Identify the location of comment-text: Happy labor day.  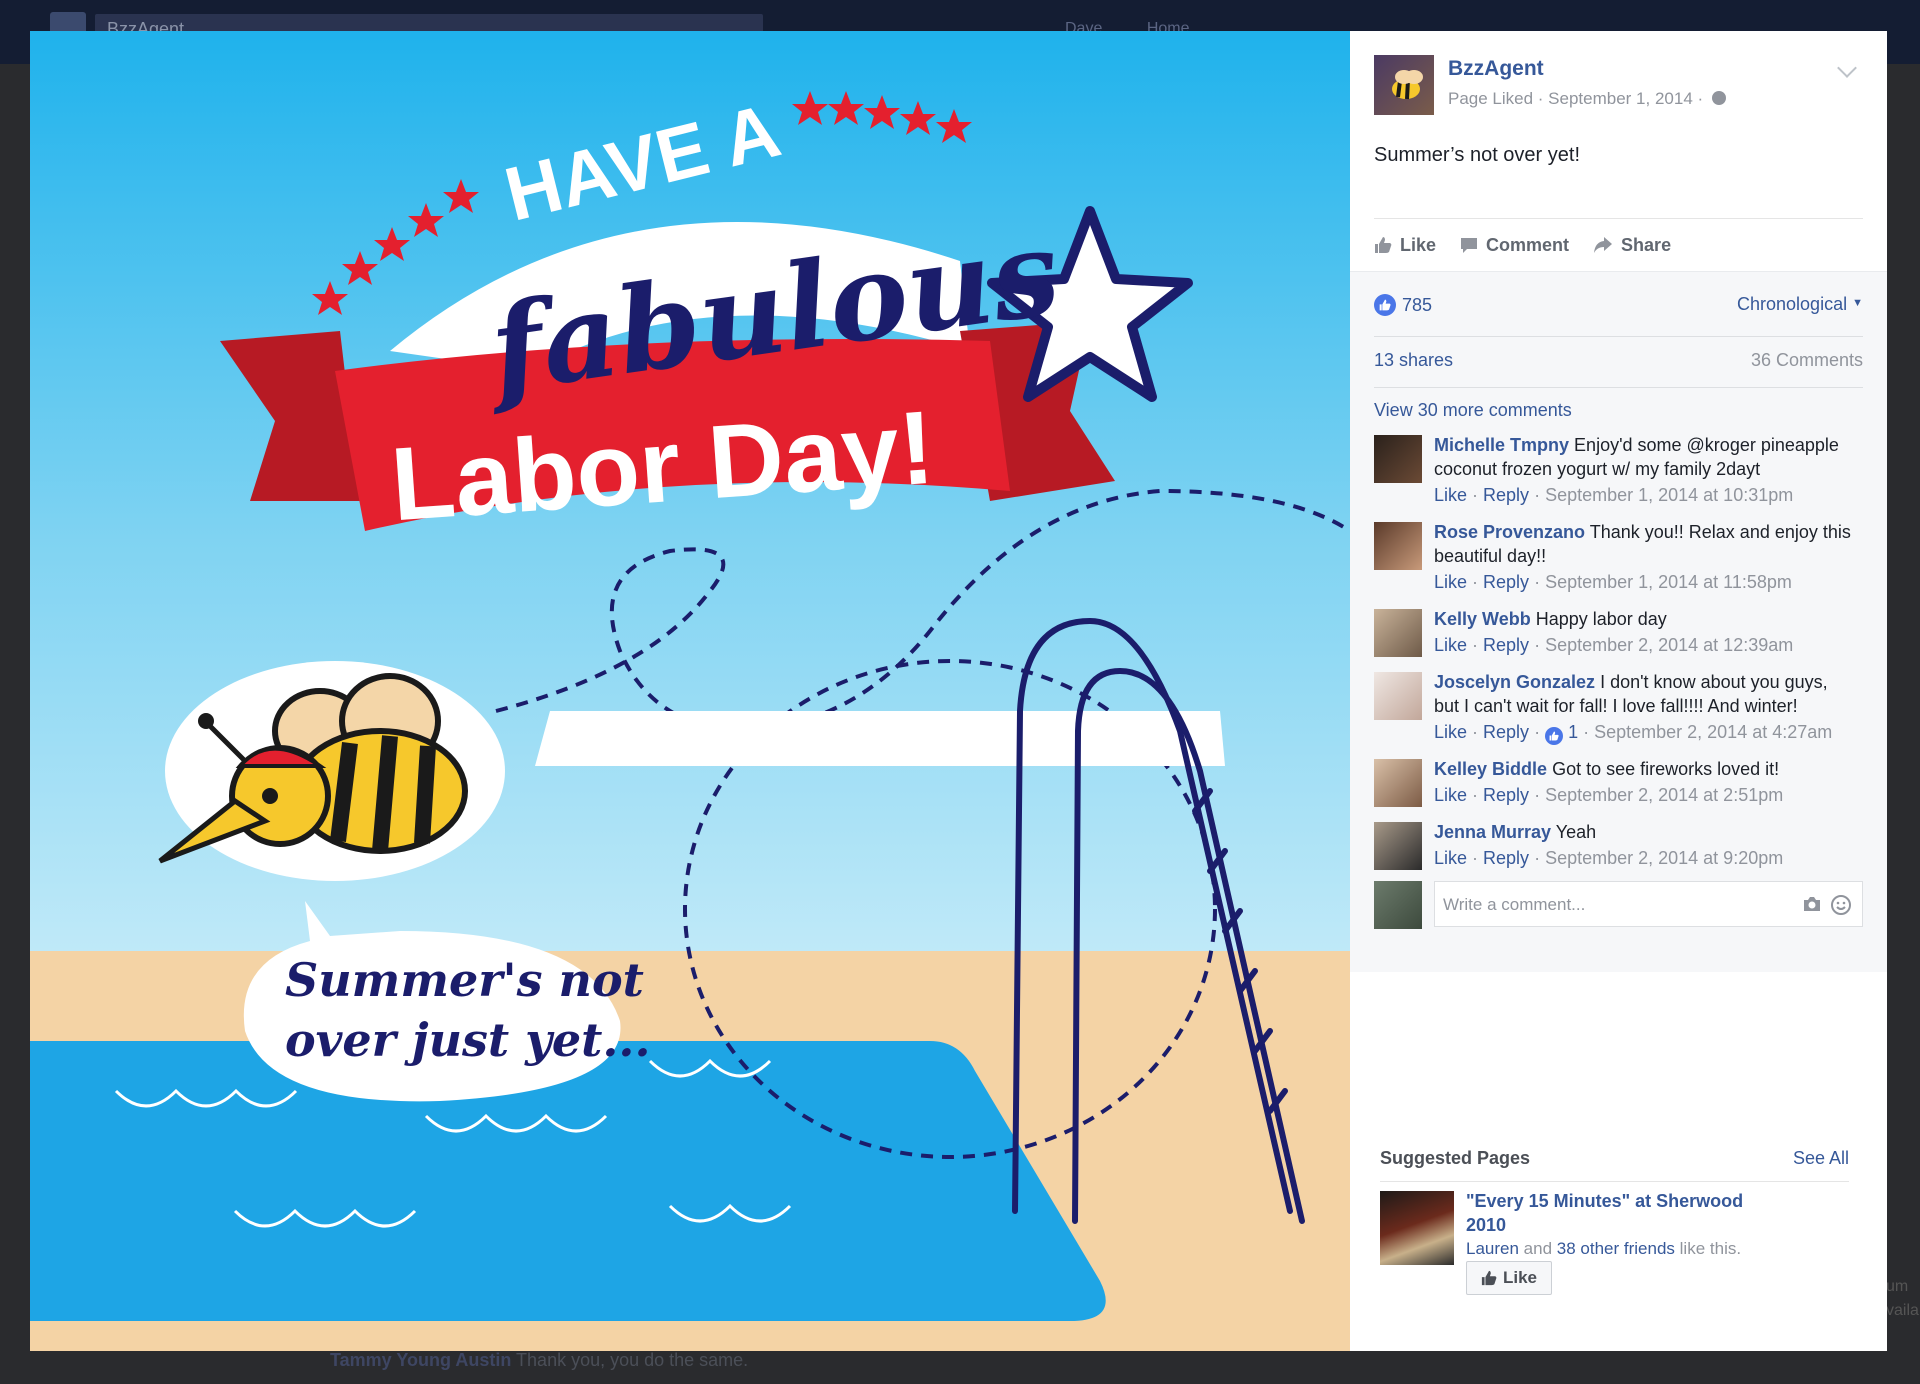
(1601, 619).